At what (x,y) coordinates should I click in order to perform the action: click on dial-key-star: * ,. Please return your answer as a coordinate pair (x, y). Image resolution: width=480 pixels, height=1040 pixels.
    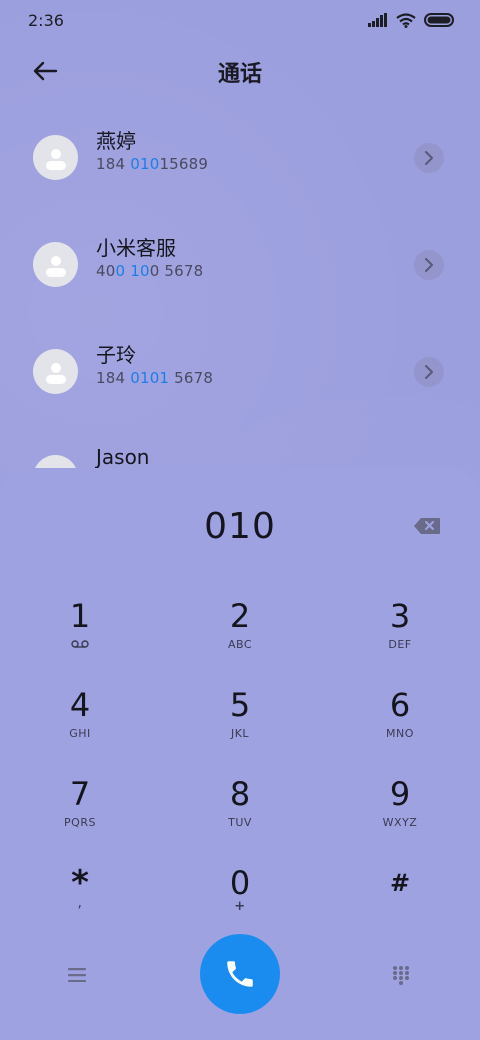
    Looking at the image, I should click on (80, 903).